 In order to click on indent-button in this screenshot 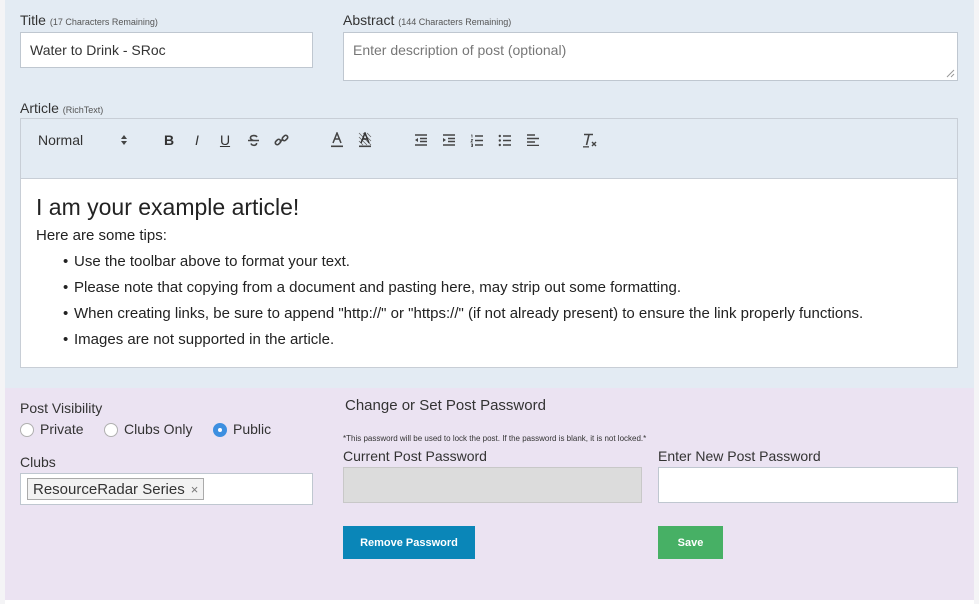, I will do `click(449, 140)`.